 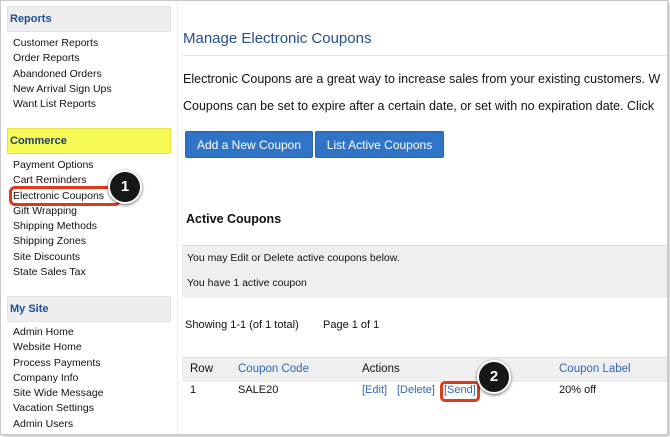 What do you see at coordinates (277, 38) in the screenshot?
I see `page-title: Manage Electronic Coupons` at bounding box center [277, 38].